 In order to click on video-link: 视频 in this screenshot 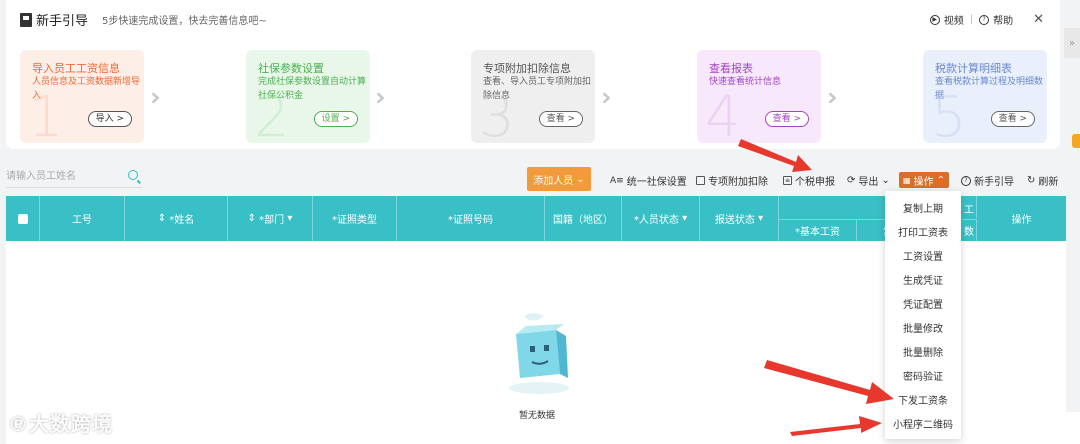, I will do `click(954, 19)`.